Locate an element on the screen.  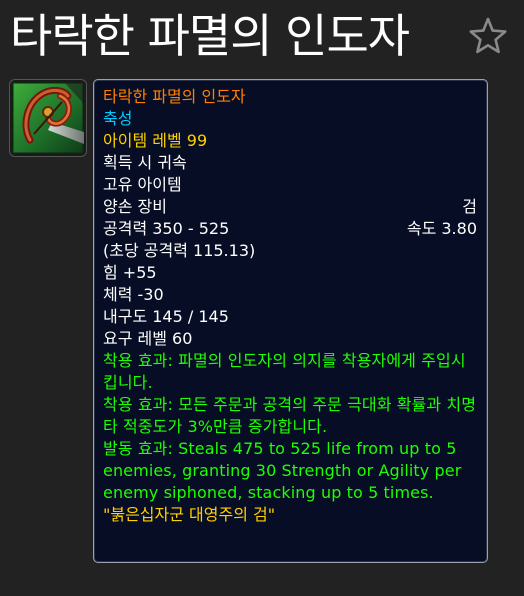
page-title: 타락한 파멸의 인도자 is located at coordinates (210, 36).